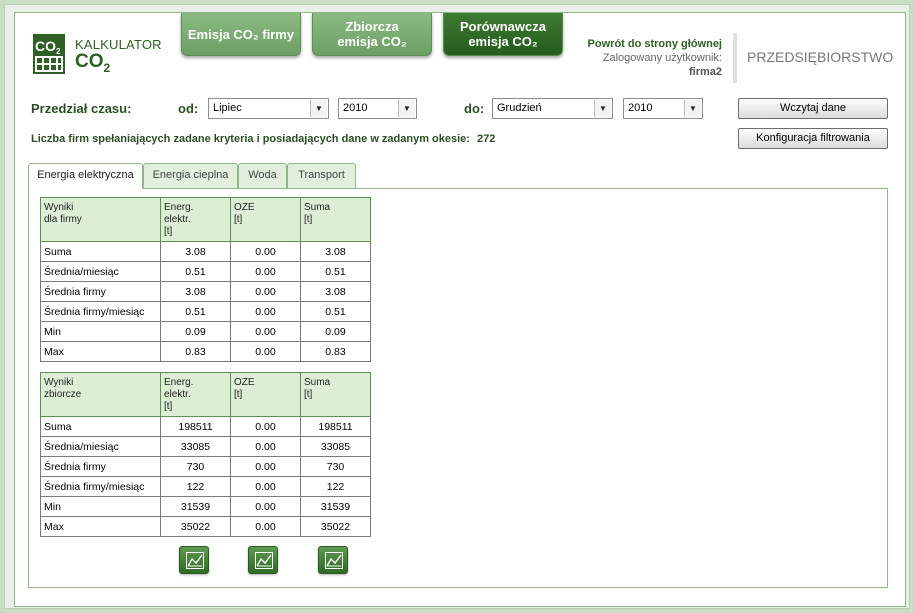 This screenshot has width=914, height=613. I want to click on table-row: Średnia/miesiąc 0.51 0.00 0.51, so click(205, 271).